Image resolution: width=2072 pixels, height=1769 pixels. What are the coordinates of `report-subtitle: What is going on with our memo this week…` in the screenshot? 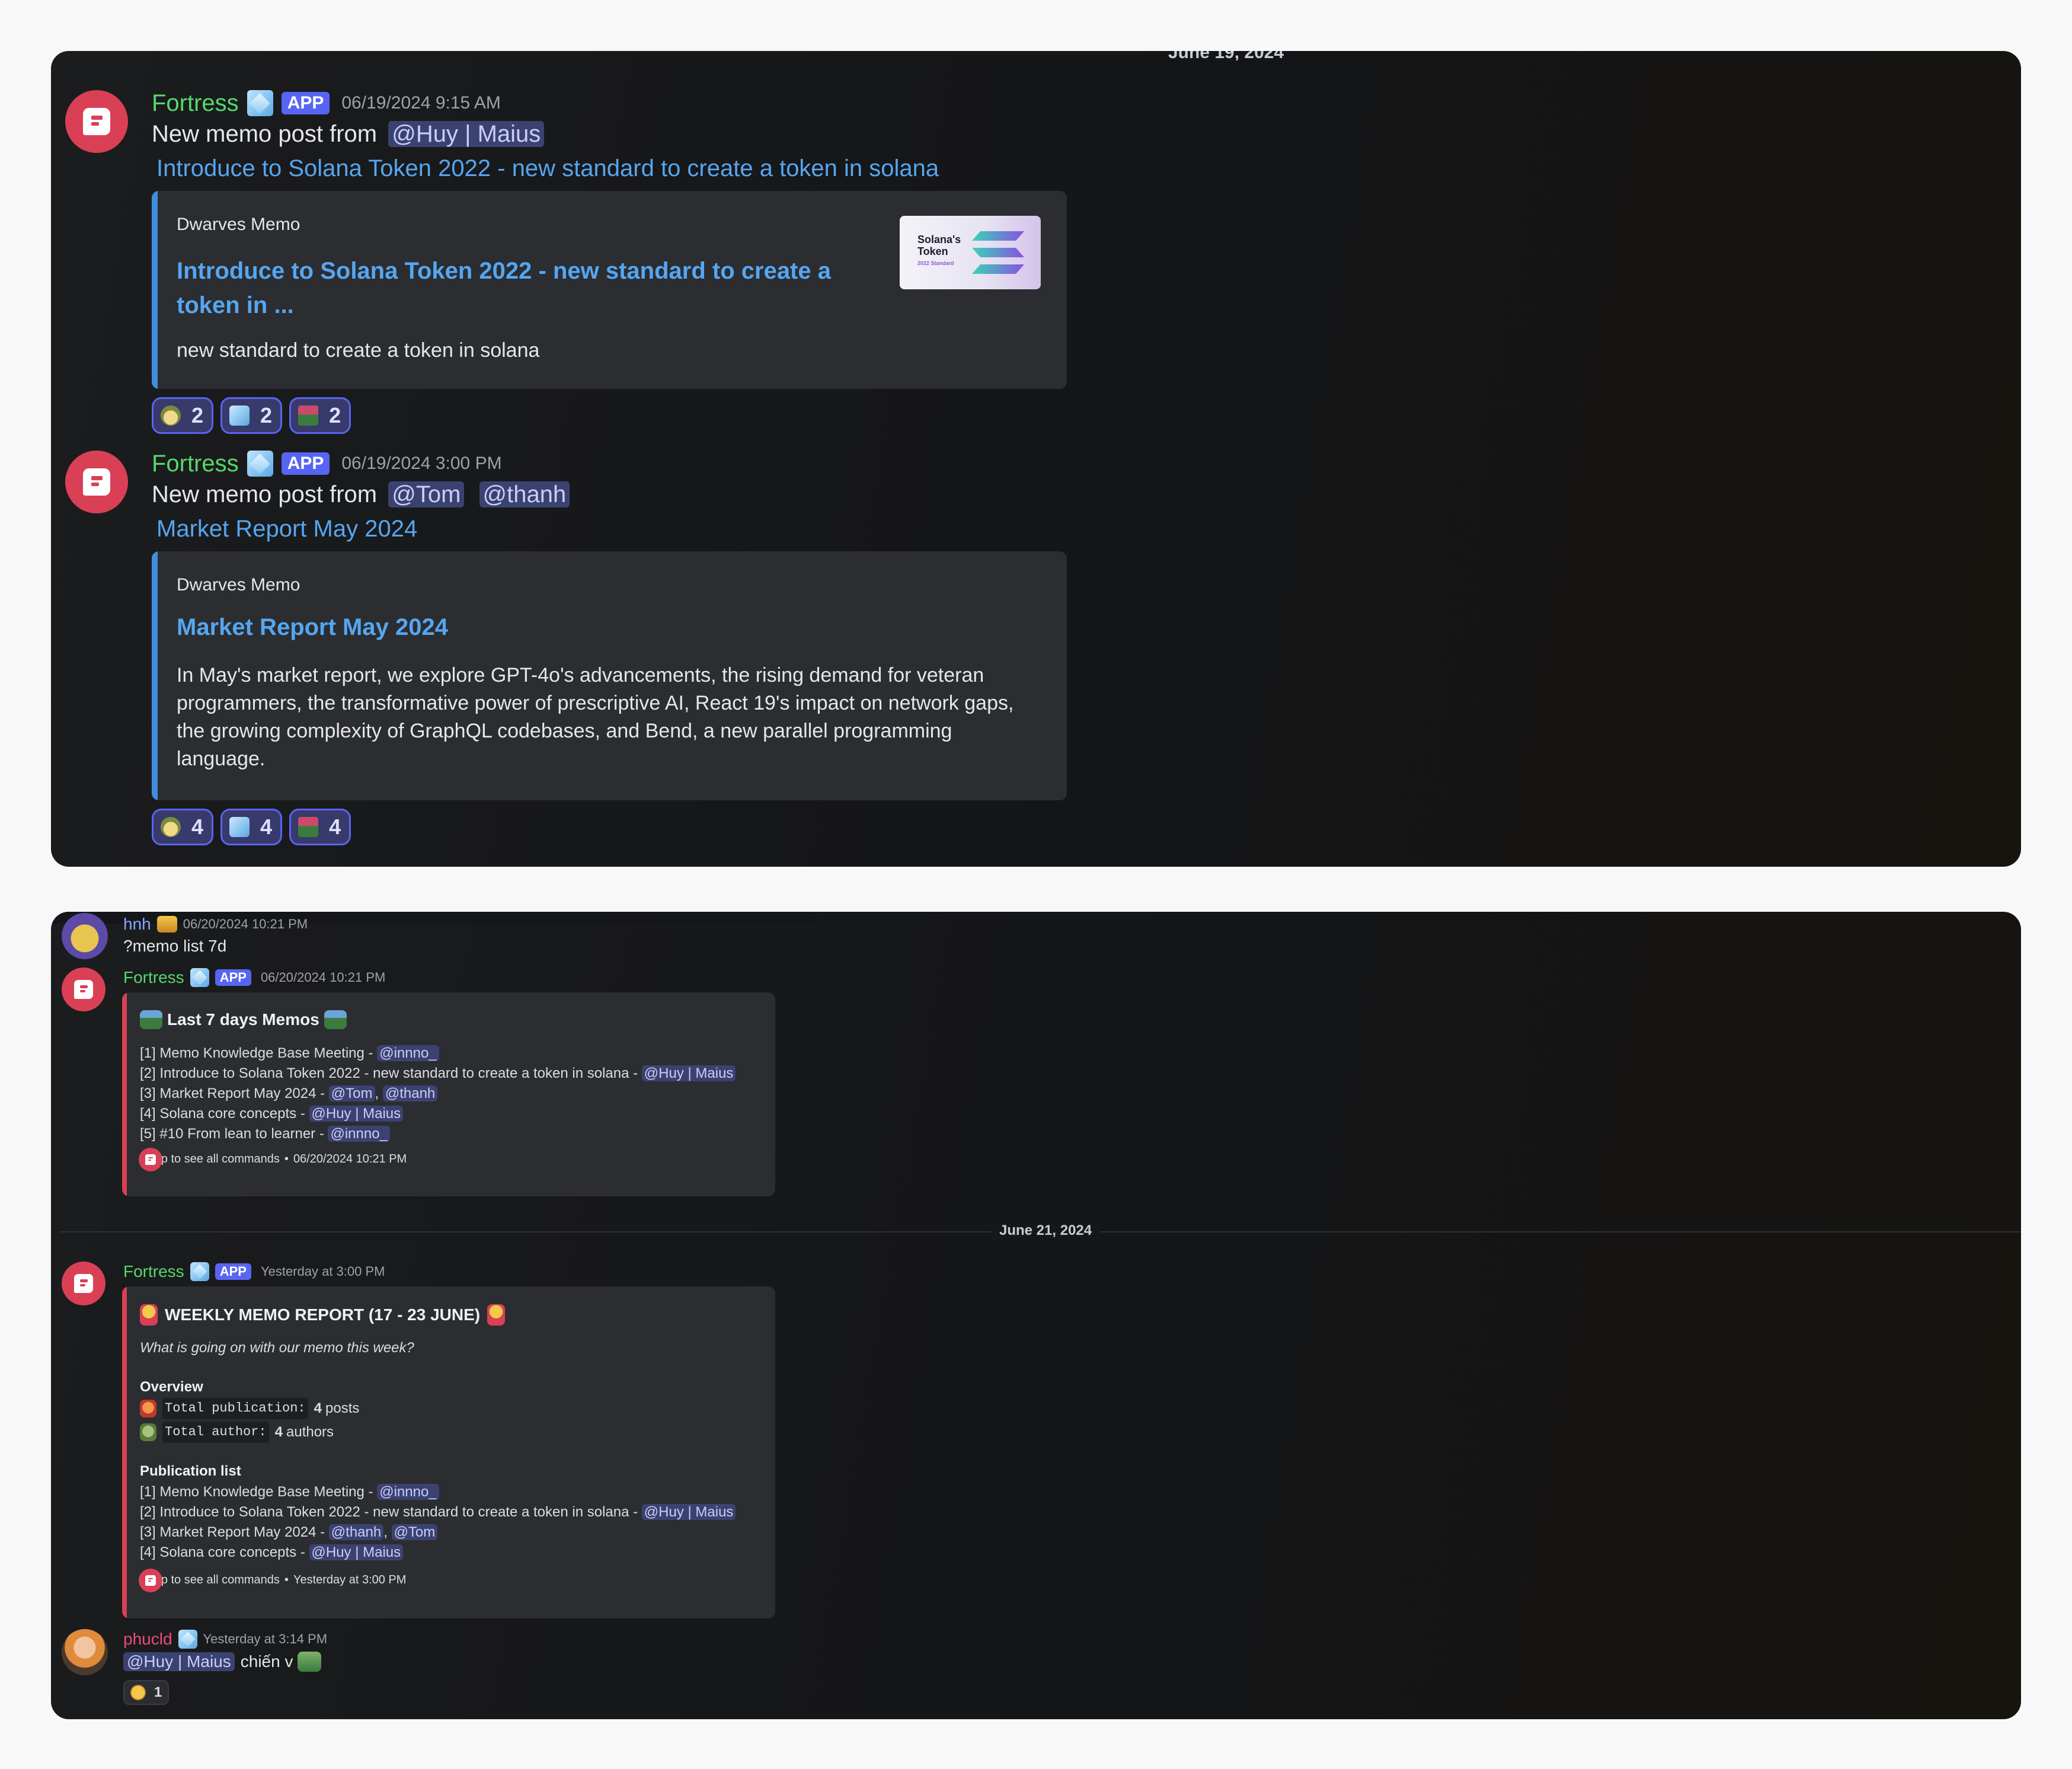 It's located at (277, 1348).